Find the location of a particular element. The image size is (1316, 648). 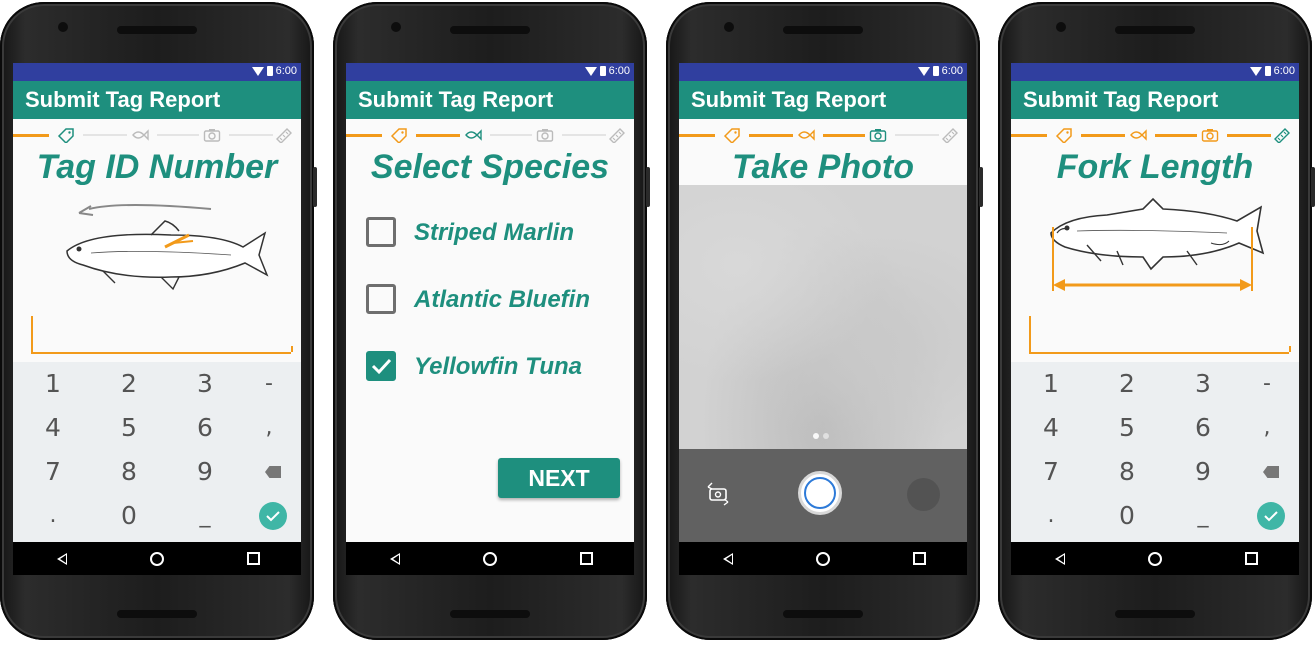

fish-tag-illustration is located at coordinates (167, 247).